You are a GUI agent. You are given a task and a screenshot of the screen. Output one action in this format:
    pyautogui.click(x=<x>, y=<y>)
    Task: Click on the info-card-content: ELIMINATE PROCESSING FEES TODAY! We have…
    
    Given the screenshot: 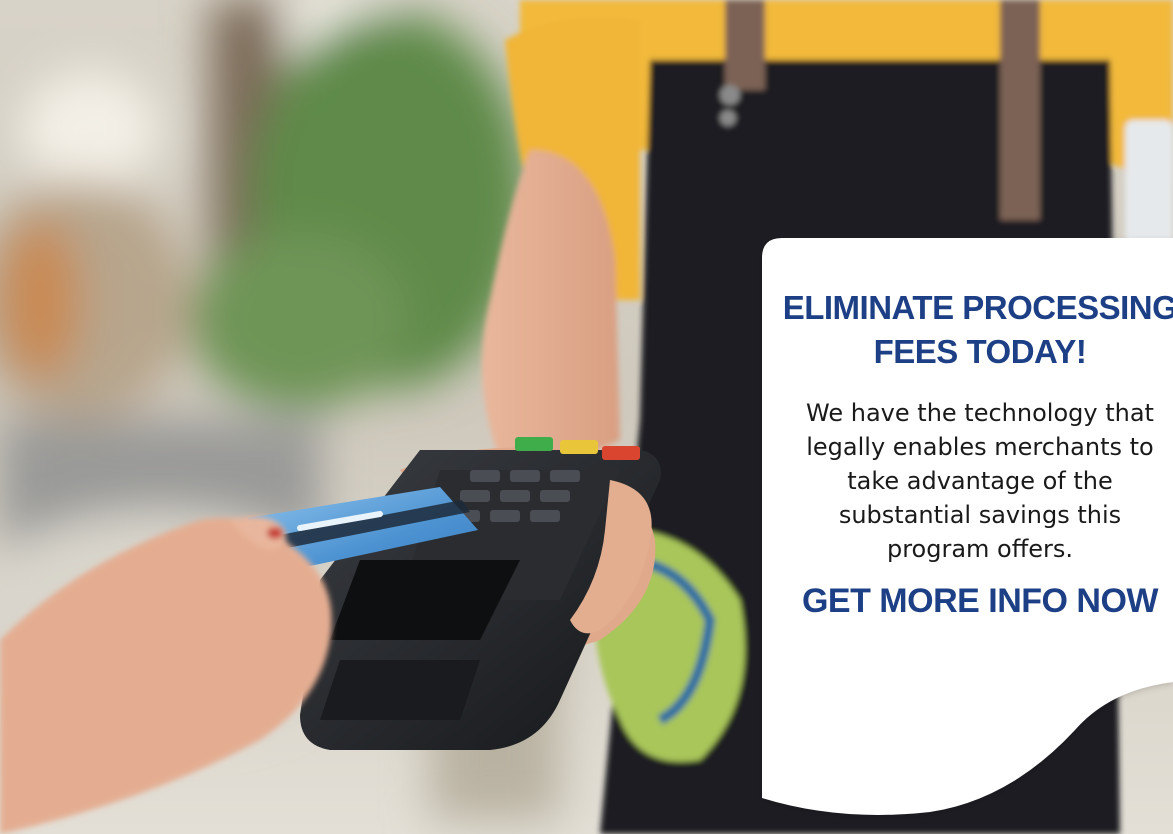 What is the action you would take?
    pyautogui.click(x=966, y=454)
    